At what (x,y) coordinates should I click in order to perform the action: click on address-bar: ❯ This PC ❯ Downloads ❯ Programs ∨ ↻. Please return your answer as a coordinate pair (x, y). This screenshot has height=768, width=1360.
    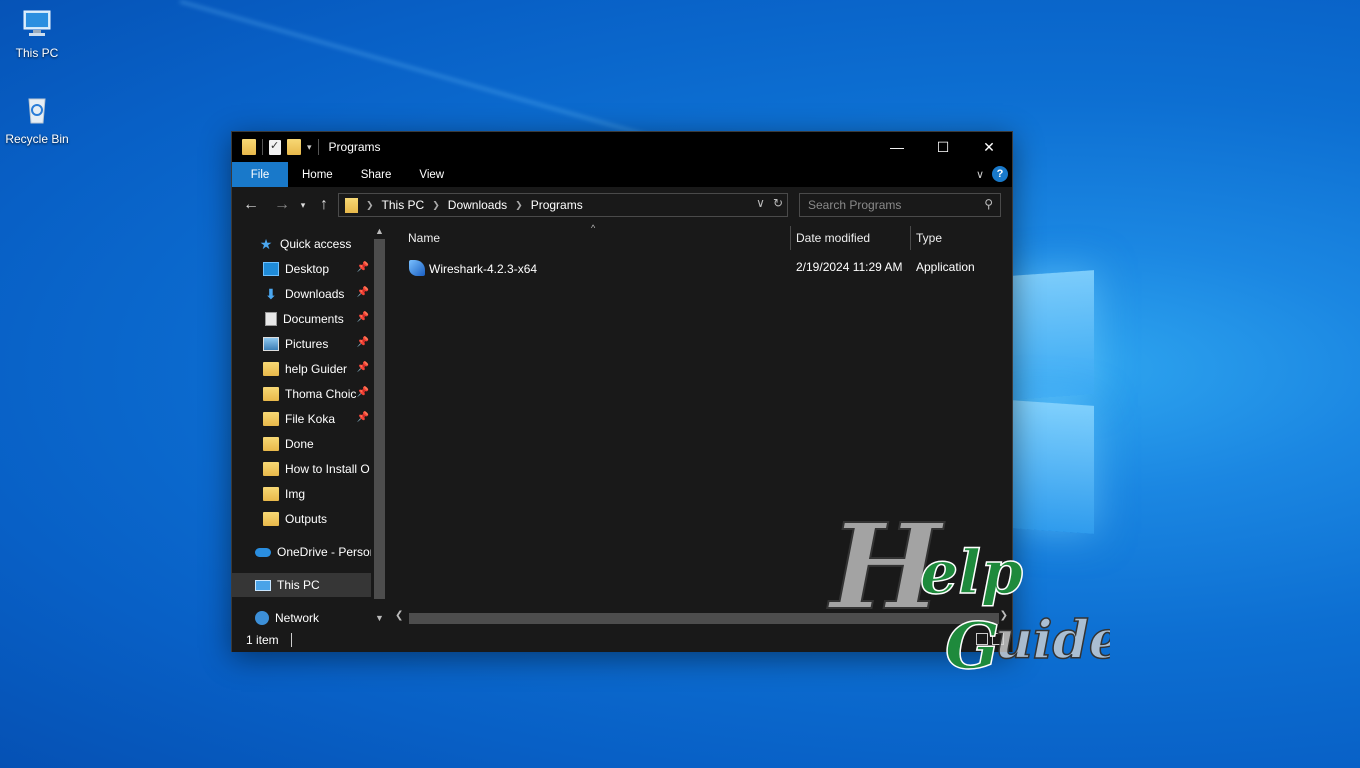
    Looking at the image, I should click on (563, 205).